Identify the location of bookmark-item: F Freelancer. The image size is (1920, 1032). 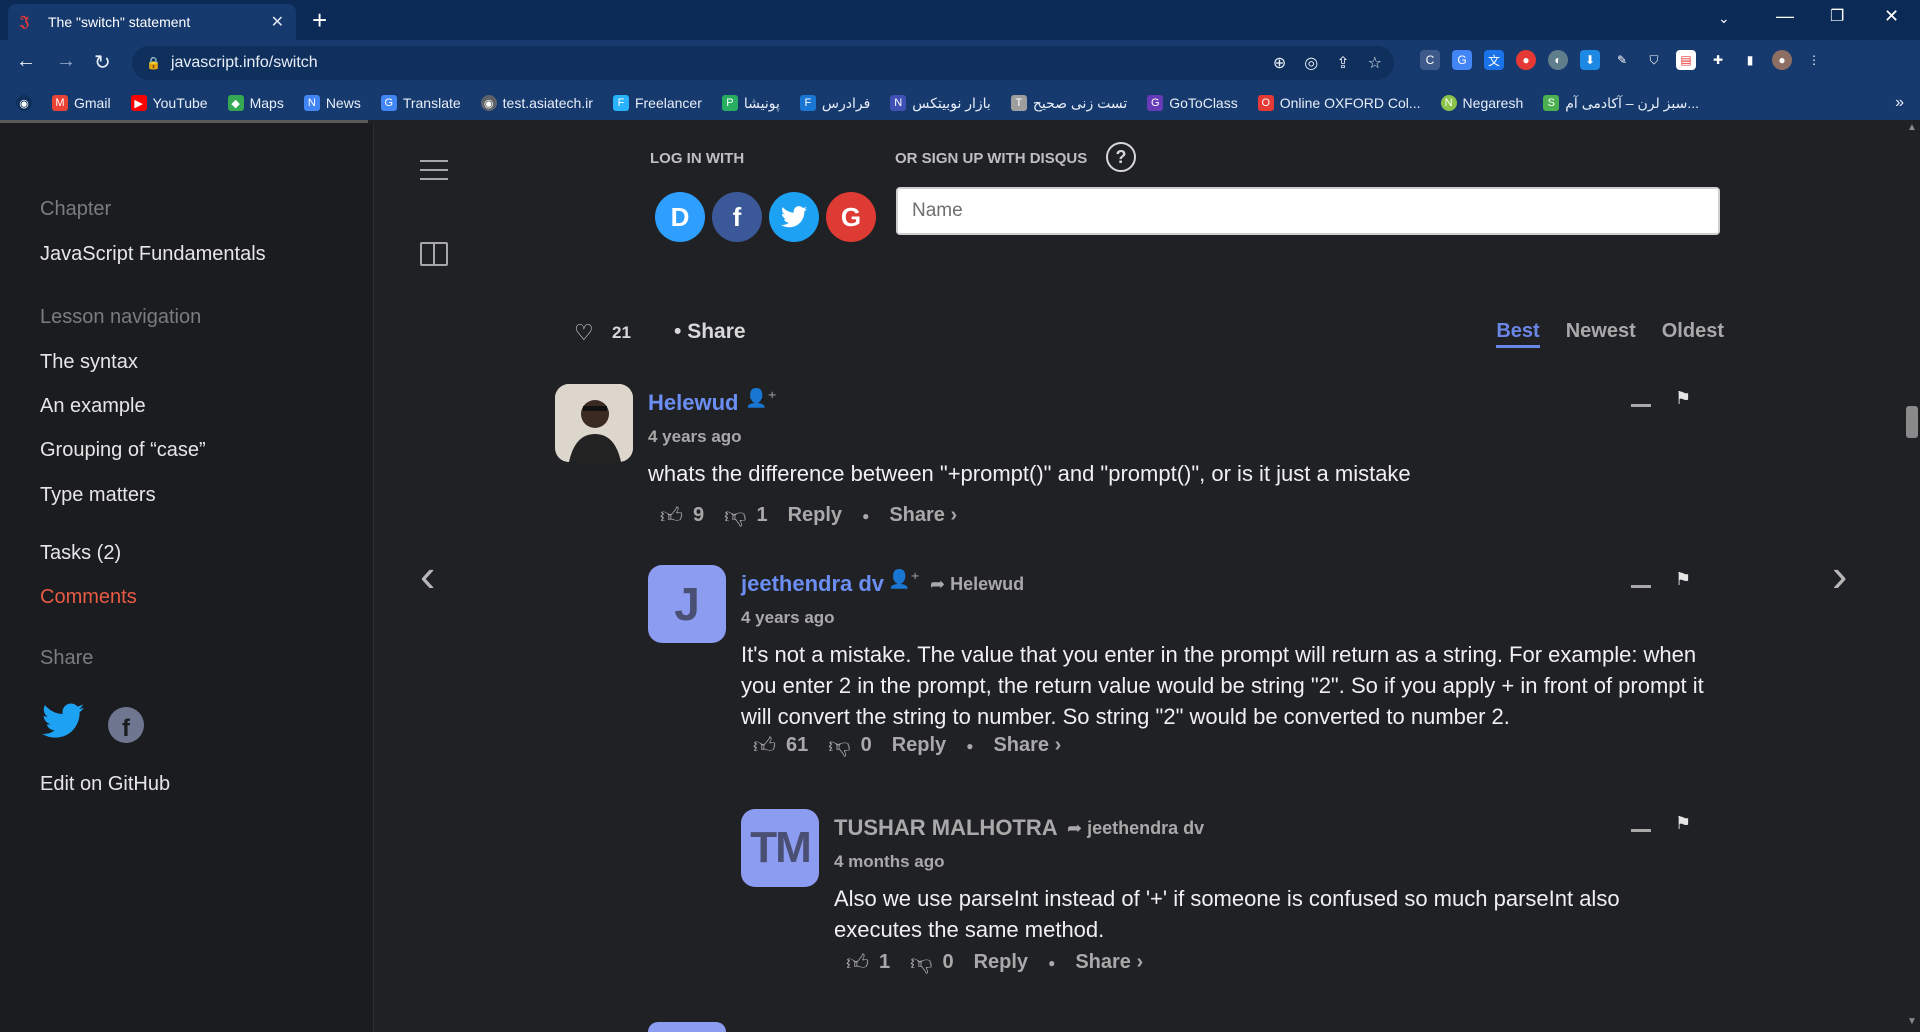
(657, 103).